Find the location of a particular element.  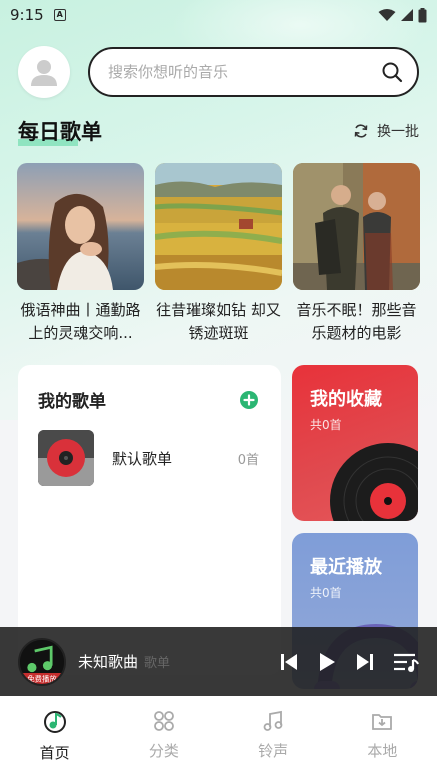

hidden-footer-text: 歌单 is located at coordinates (157, 663).